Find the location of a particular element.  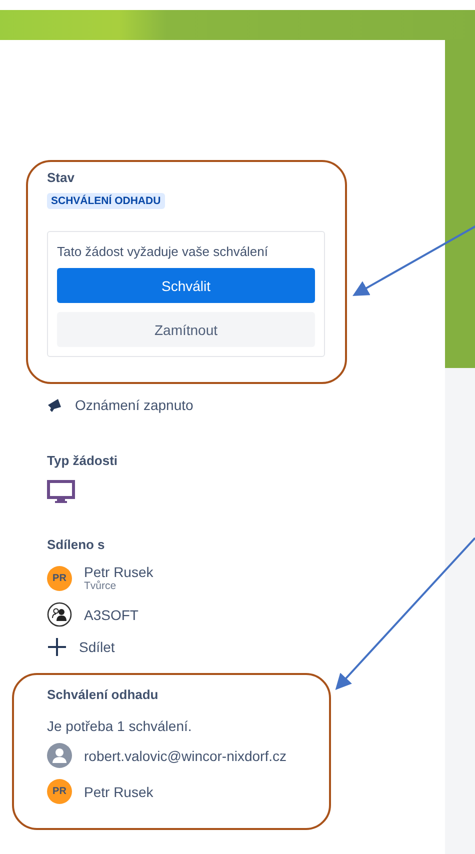

section-heading: Typ žádosti is located at coordinates (83, 460).